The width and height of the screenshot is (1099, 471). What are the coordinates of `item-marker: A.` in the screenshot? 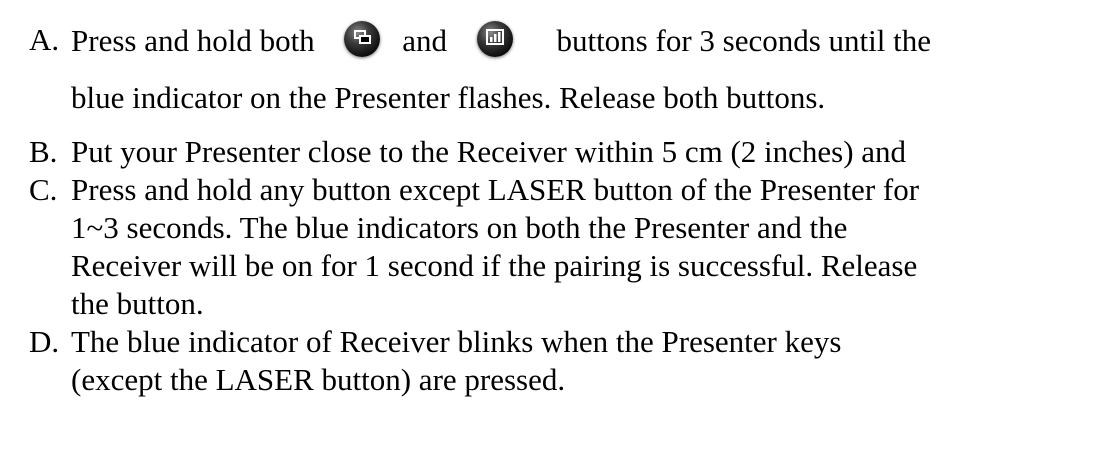 It's located at (44, 39).